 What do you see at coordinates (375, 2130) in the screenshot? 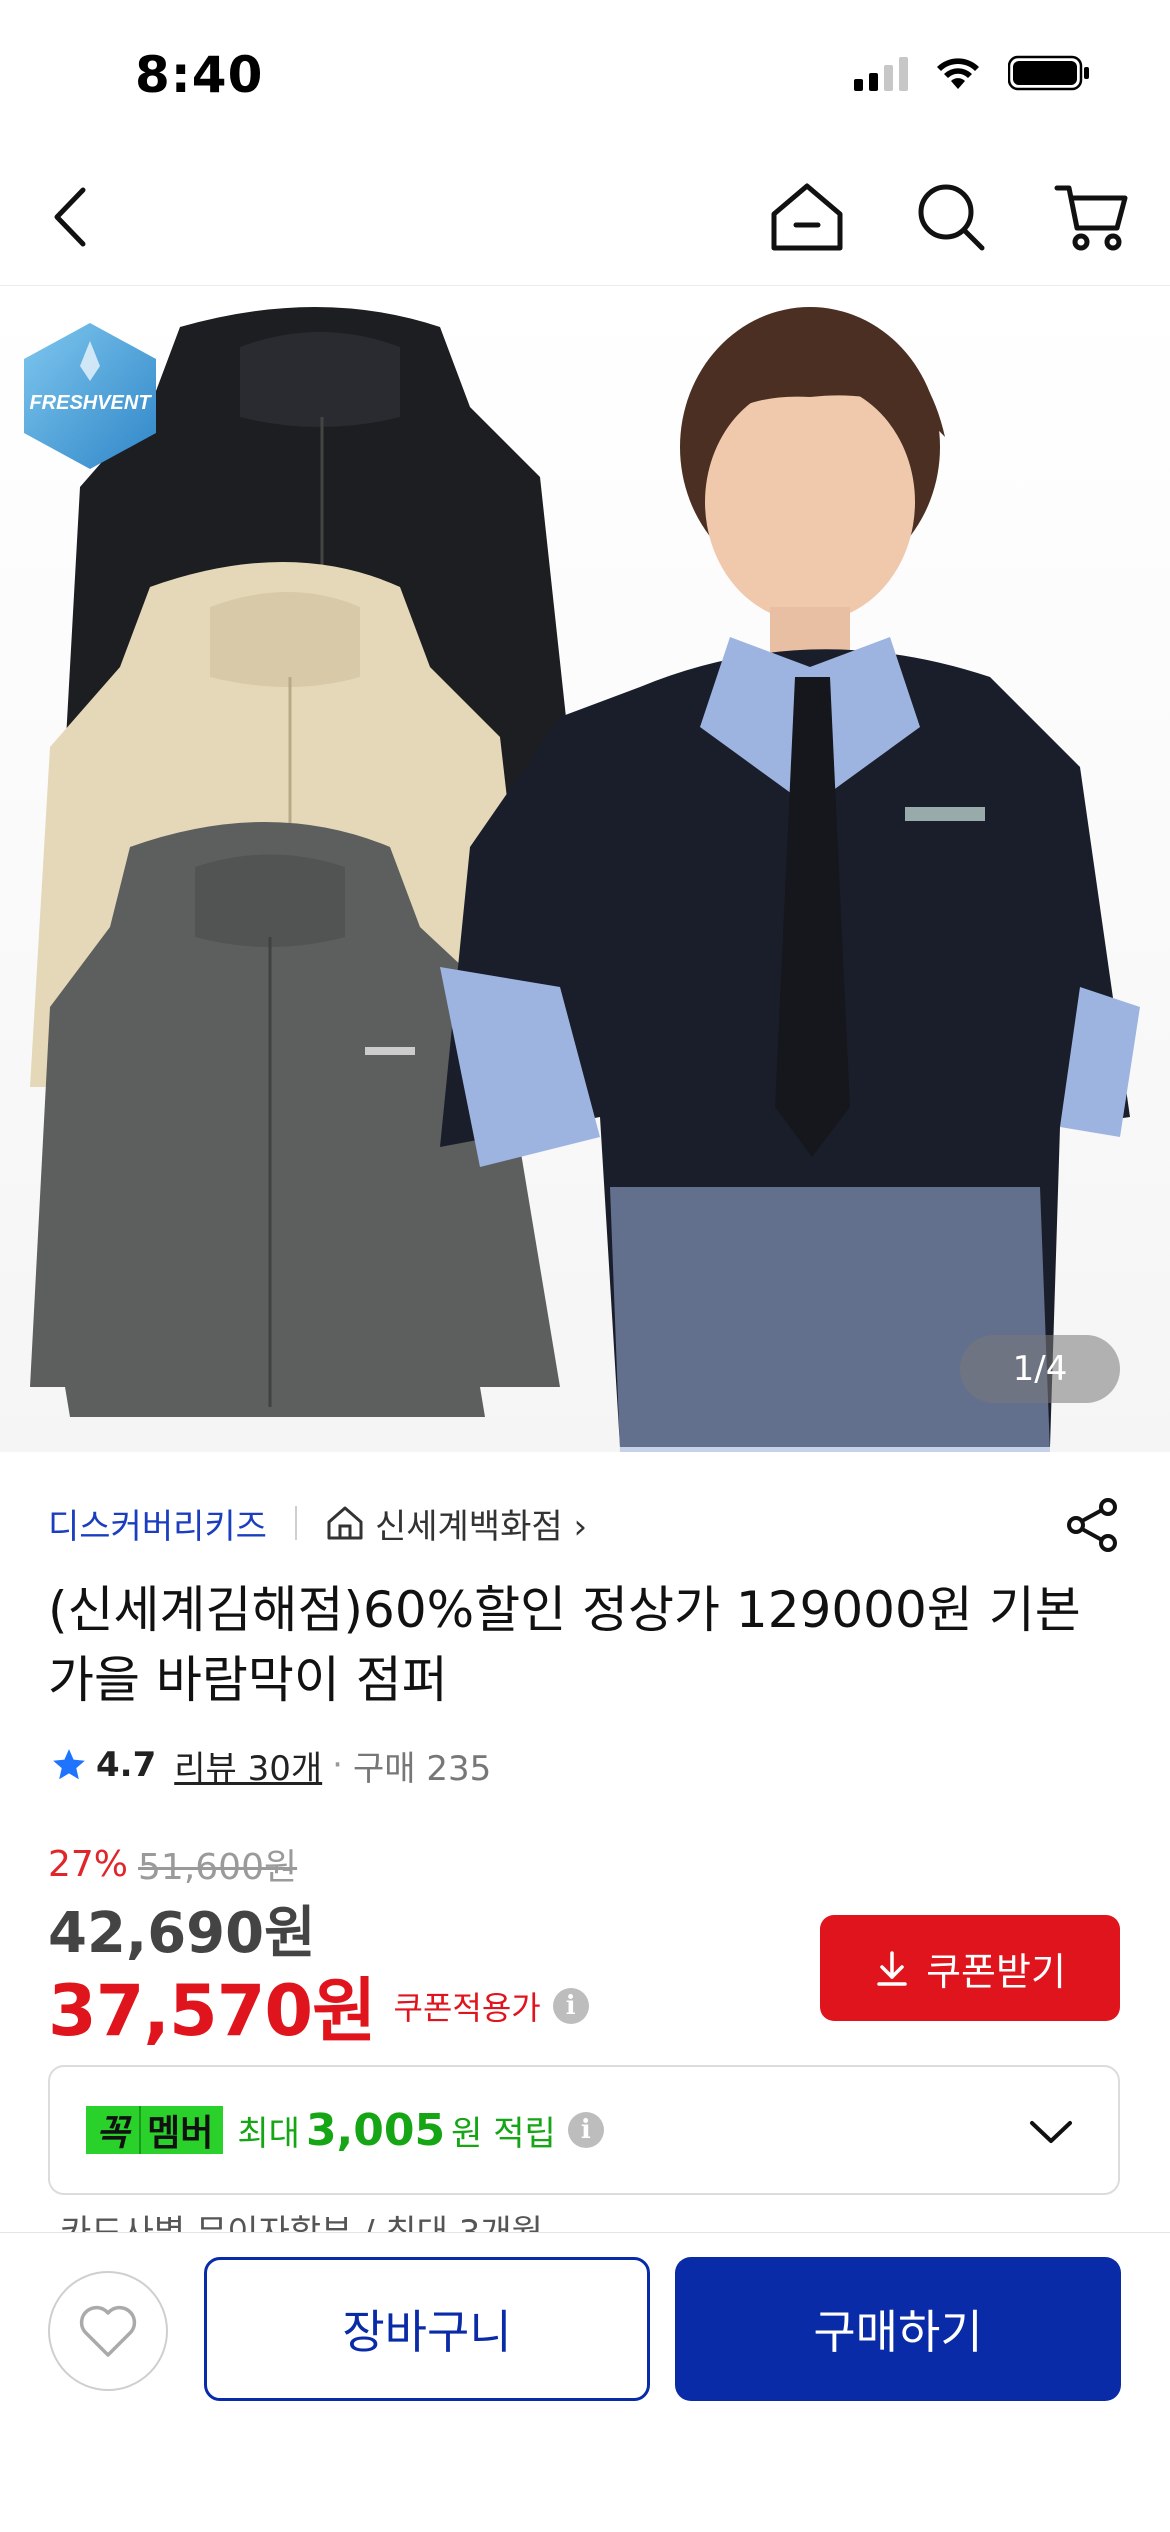
I see `member-amount: 3,005` at bounding box center [375, 2130].